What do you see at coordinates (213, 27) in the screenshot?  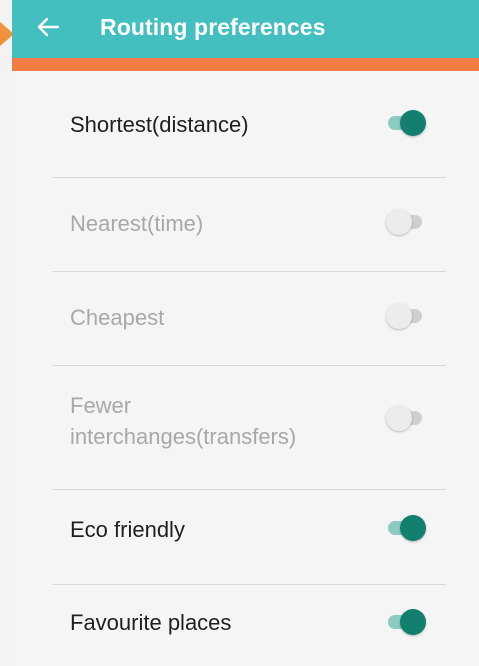 I see `page-title: Routing preferences` at bounding box center [213, 27].